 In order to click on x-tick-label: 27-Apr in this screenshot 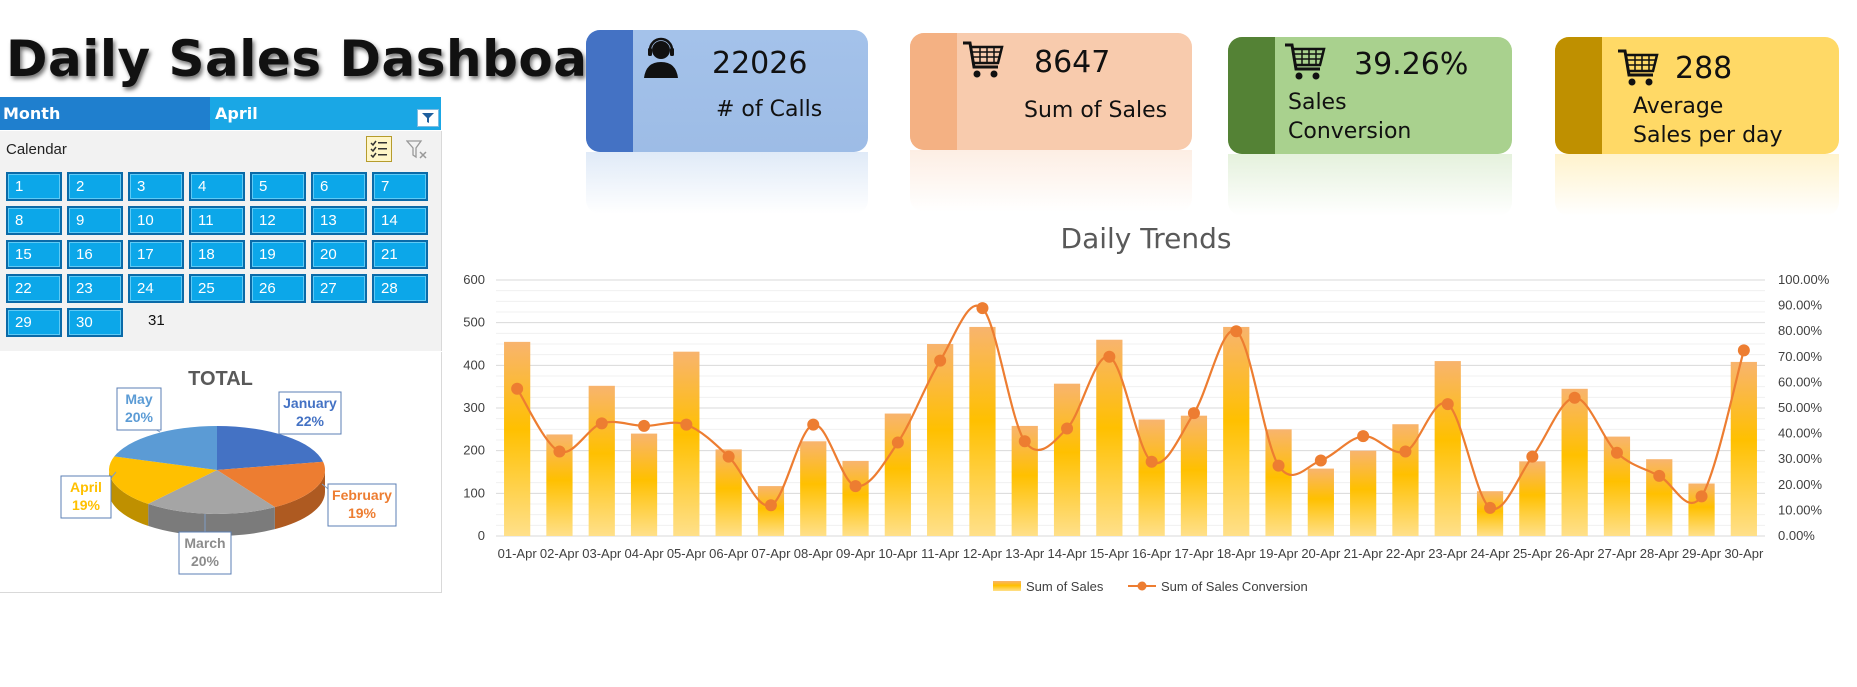, I will do `click(1617, 553)`.